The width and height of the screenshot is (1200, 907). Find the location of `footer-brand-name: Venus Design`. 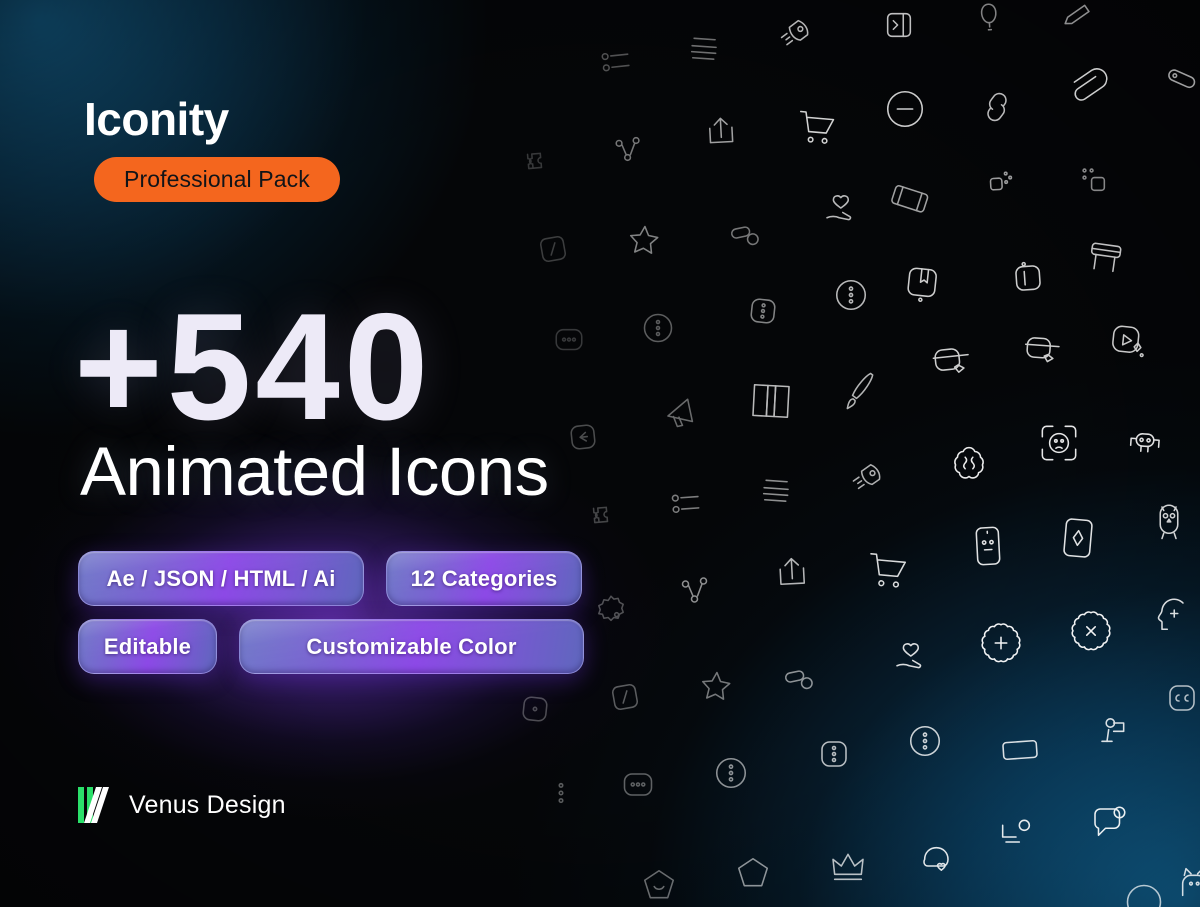

footer-brand-name: Venus Design is located at coordinates (207, 804).